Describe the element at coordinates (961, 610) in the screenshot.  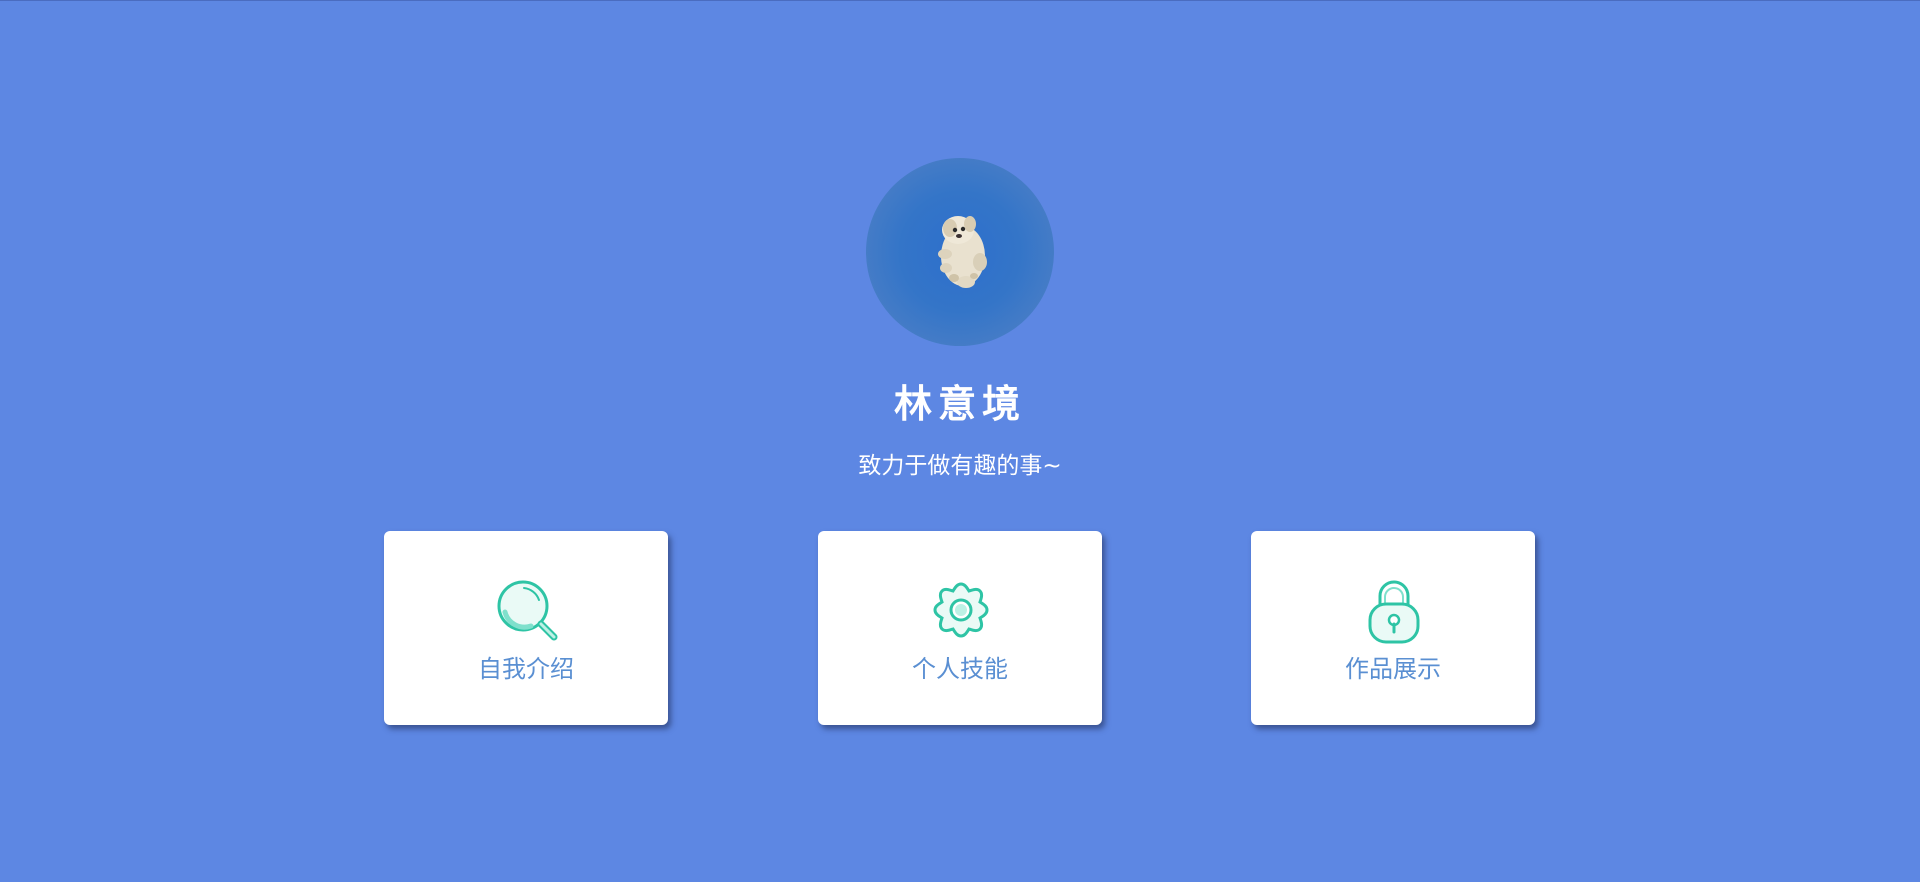
I see `gear-icon` at that location.